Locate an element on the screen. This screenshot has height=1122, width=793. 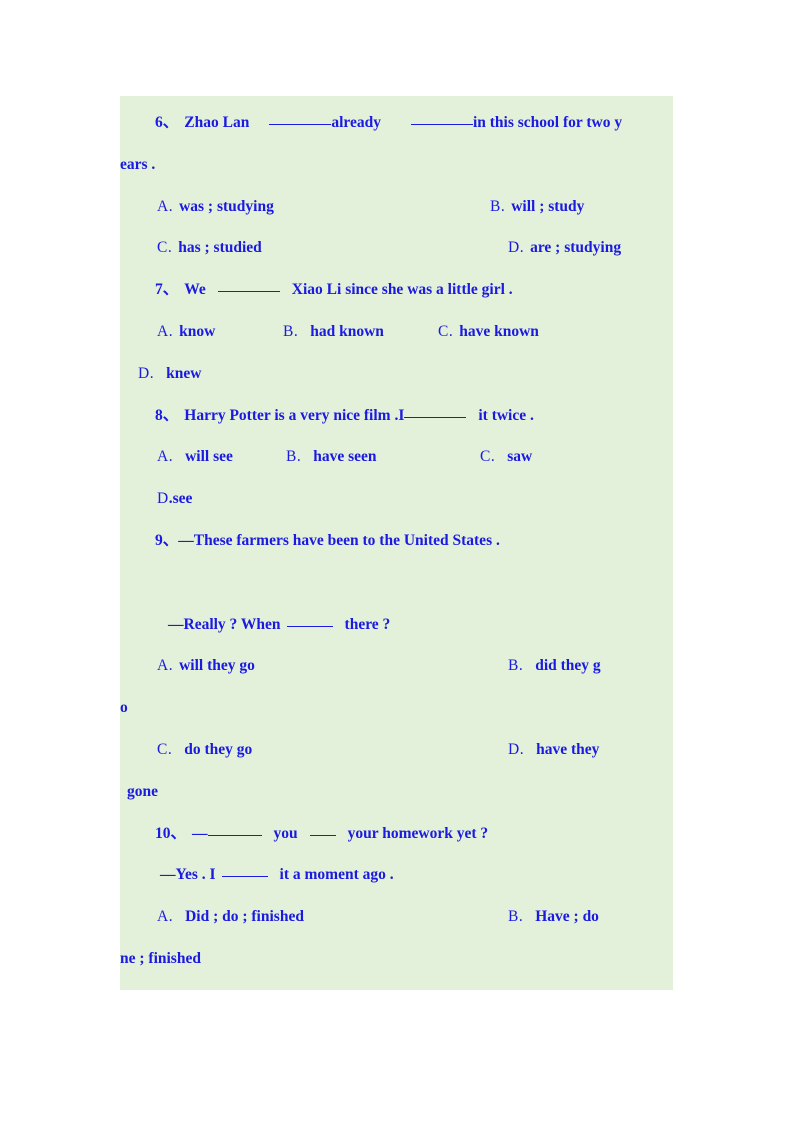
question-8-stem-part-1: Harry Potter is a very nice film .I is located at coordinates (294, 415).